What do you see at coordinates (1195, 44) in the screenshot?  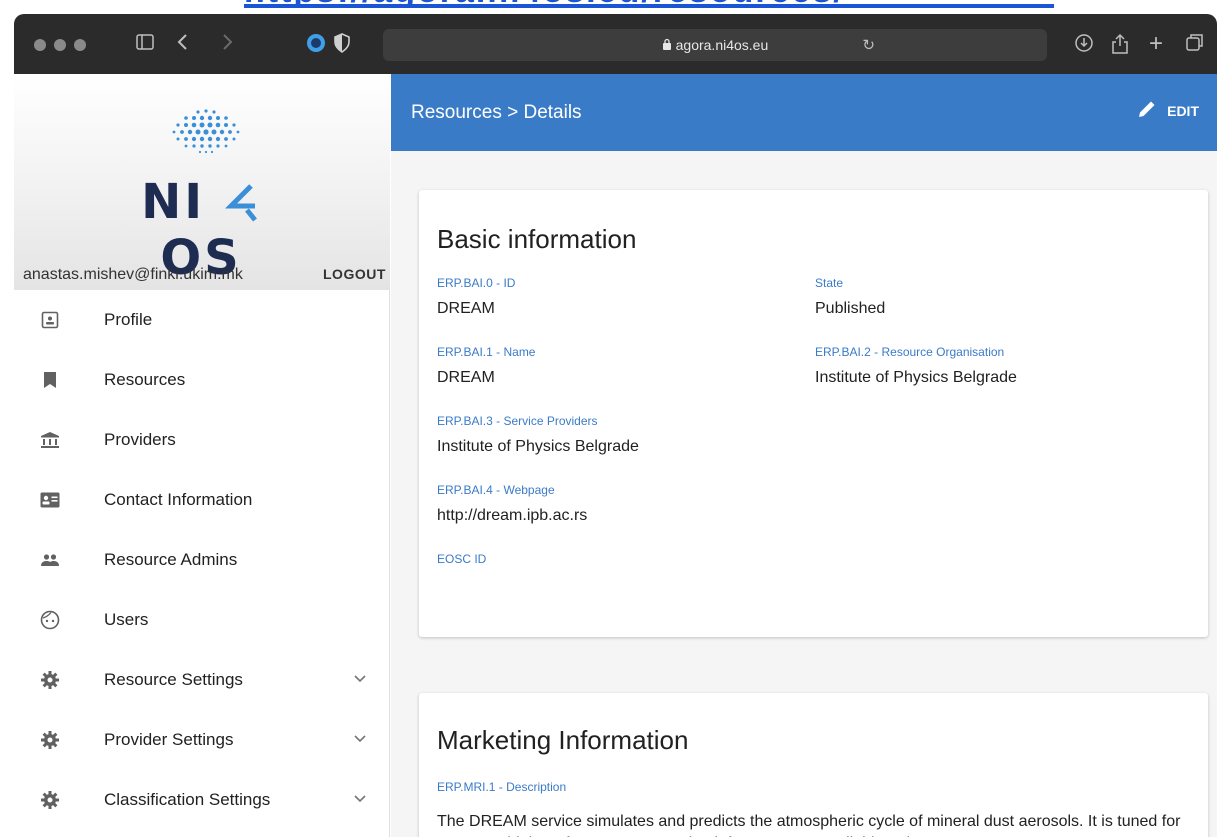 I see `tabs-overview-icon` at bounding box center [1195, 44].